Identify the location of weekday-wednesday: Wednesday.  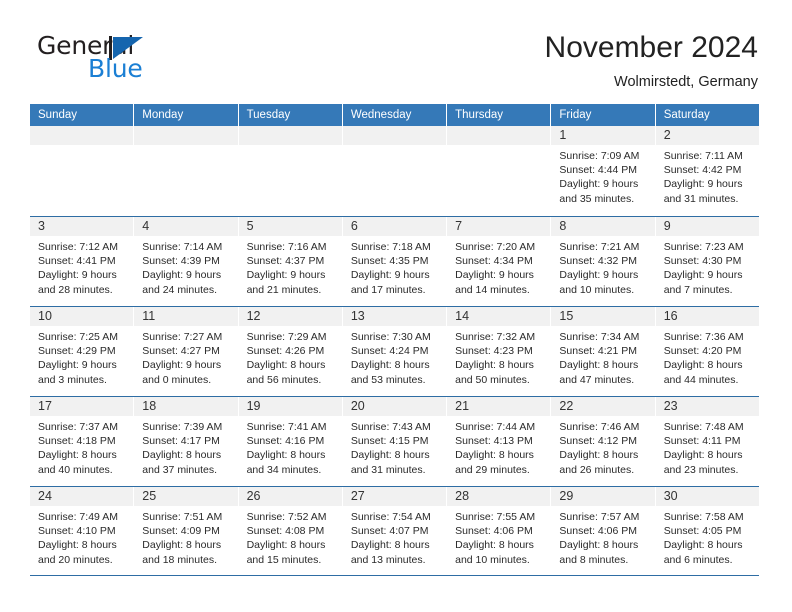
(395, 115).